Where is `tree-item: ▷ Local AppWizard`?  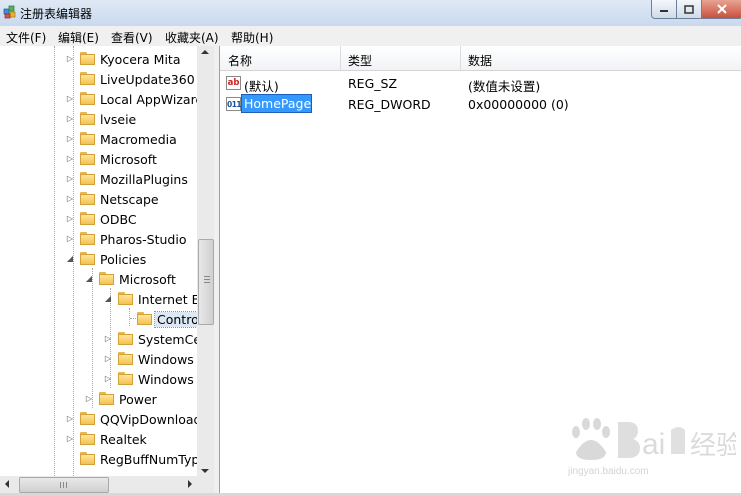
tree-item: ▷ Local AppWizard is located at coordinates (102, 99).